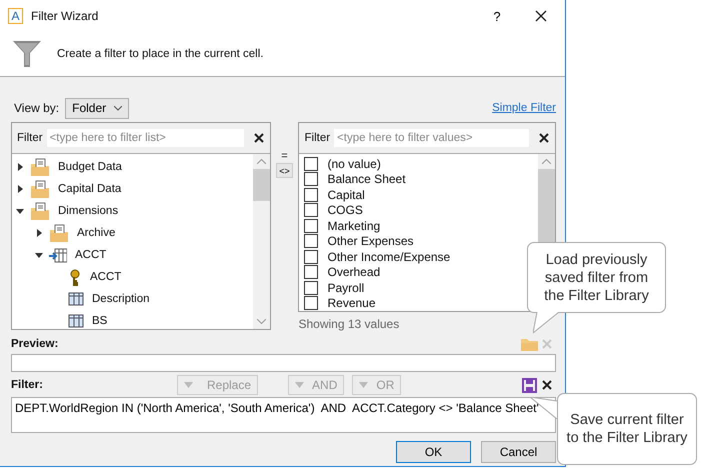  What do you see at coordinates (351, 303) in the screenshot?
I see `value-label: Revenue` at bounding box center [351, 303].